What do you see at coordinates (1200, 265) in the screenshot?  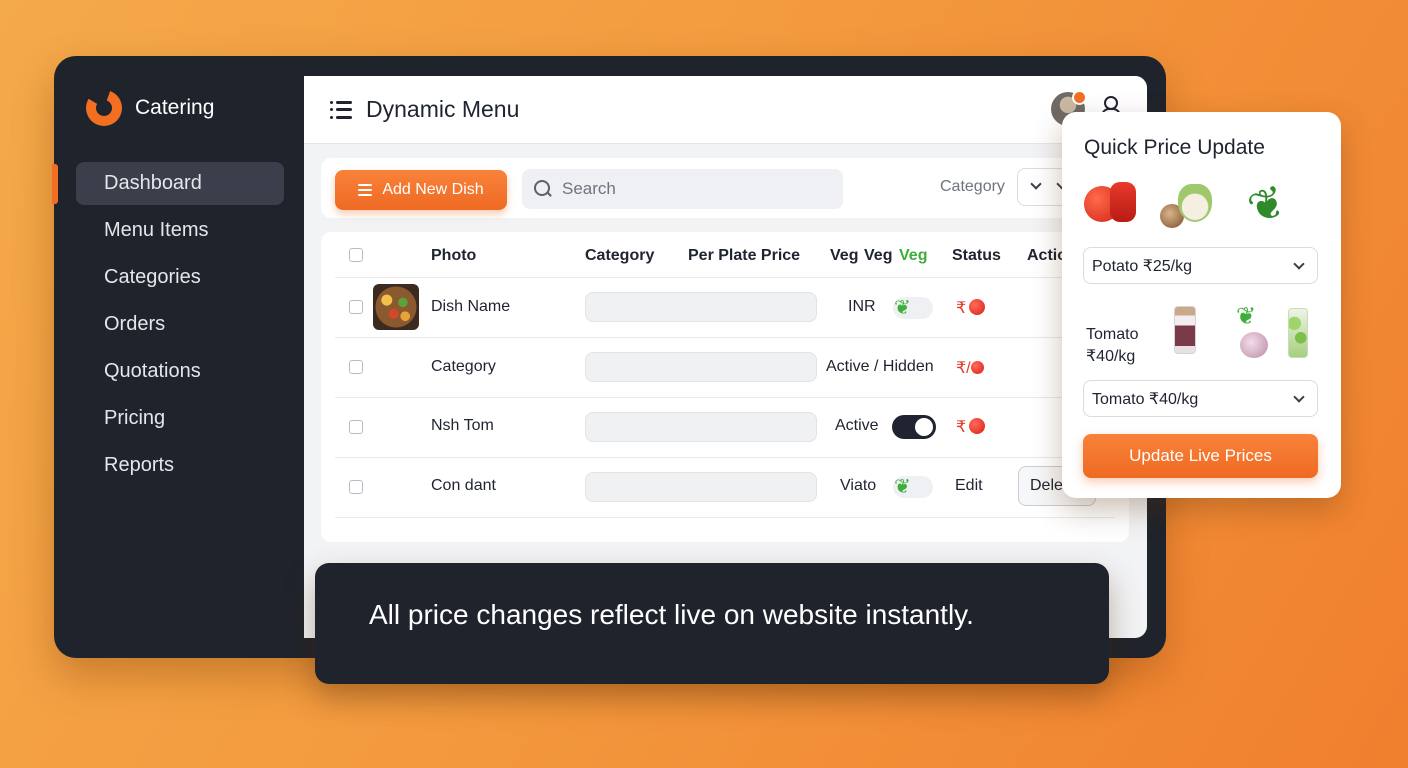 I see `potato-price-select: Potato ₹25/kg` at bounding box center [1200, 265].